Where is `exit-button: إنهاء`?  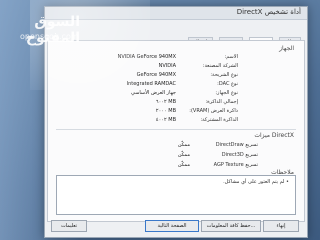
exit-button: إنهاء is located at coordinates (281, 226).